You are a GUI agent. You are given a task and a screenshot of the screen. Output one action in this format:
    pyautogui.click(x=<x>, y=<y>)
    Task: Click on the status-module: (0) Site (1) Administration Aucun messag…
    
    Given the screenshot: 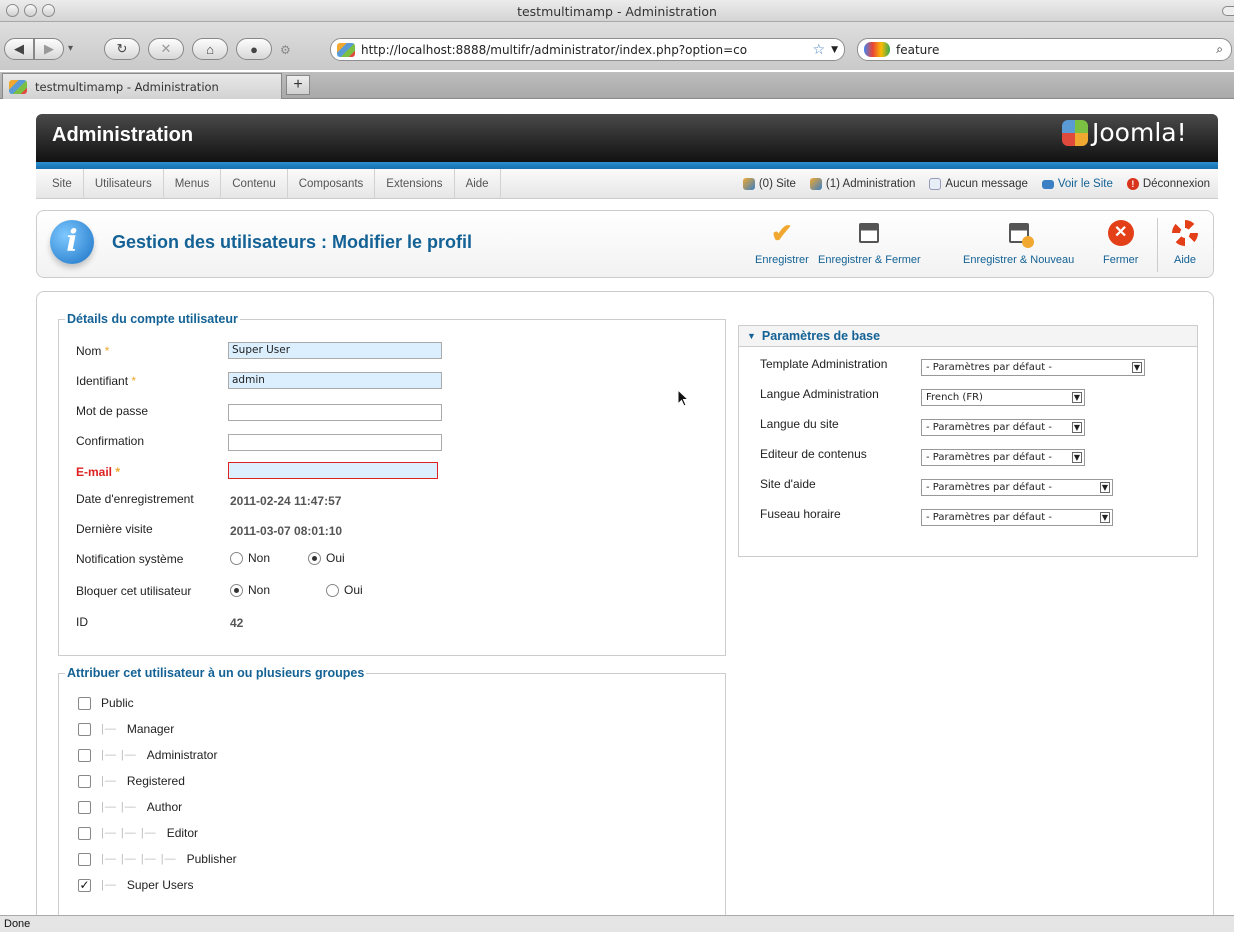 What is the action you would take?
    pyautogui.click(x=976, y=184)
    